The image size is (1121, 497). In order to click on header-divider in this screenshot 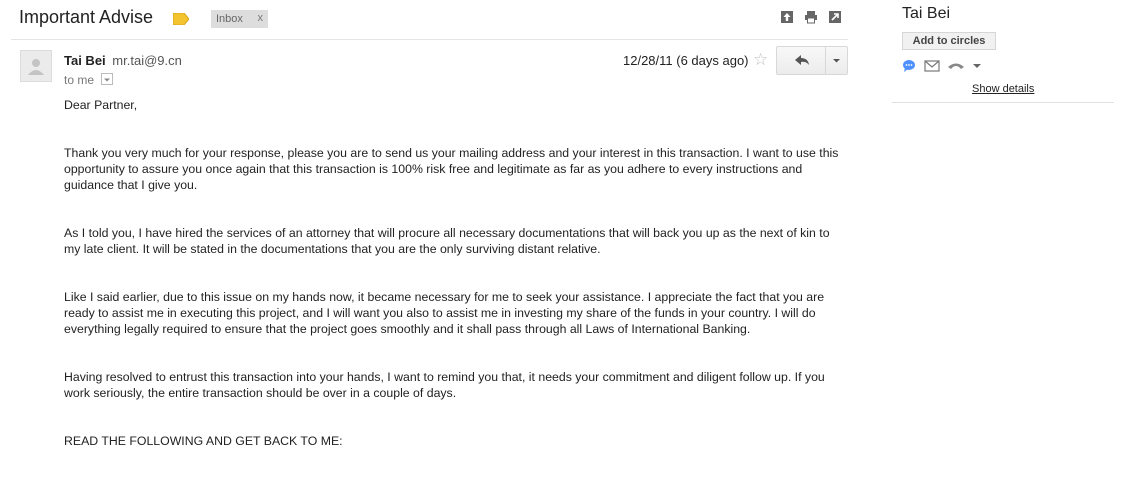, I will do `click(429, 39)`.